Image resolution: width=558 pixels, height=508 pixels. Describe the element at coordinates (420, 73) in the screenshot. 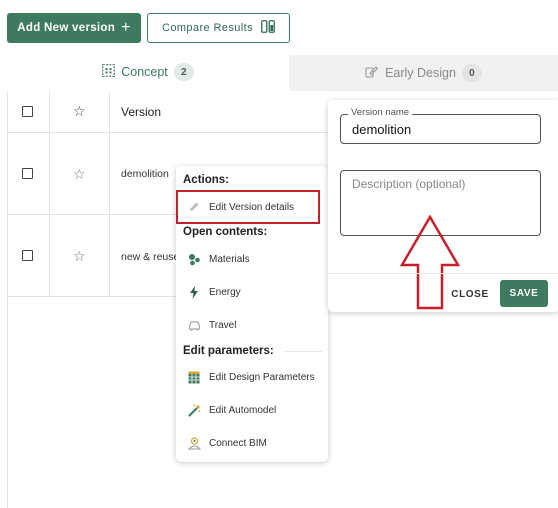

I see `tab-early-design-label: Early Design` at that location.